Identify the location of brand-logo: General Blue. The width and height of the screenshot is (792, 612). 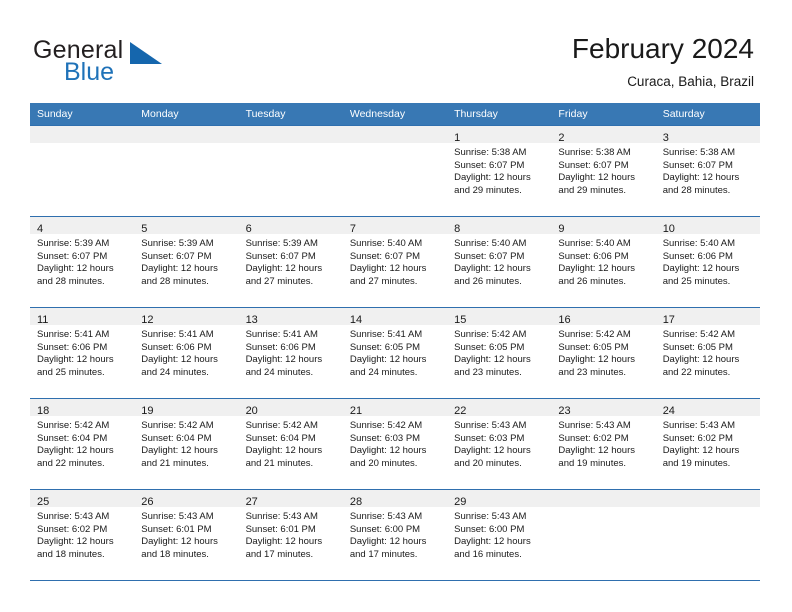
(138, 62).